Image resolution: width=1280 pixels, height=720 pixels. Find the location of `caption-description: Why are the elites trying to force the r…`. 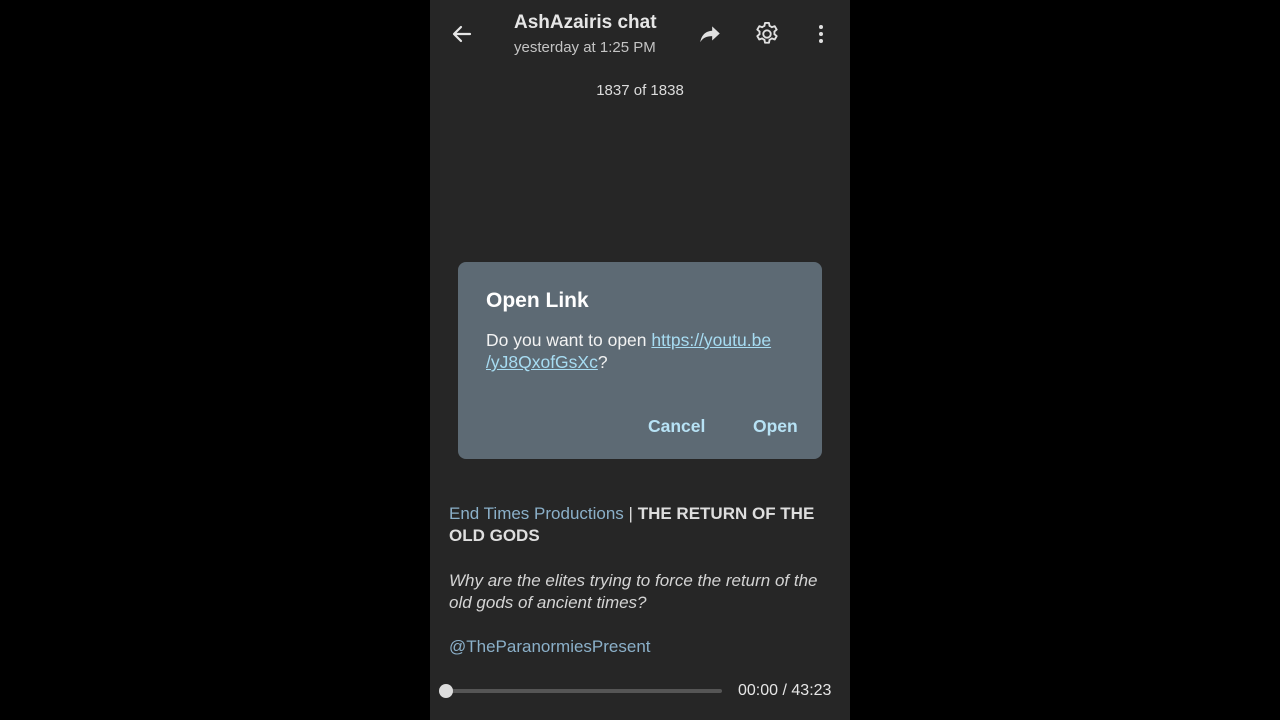

caption-description: Why are the elites trying to force the r… is located at coordinates (633, 591).